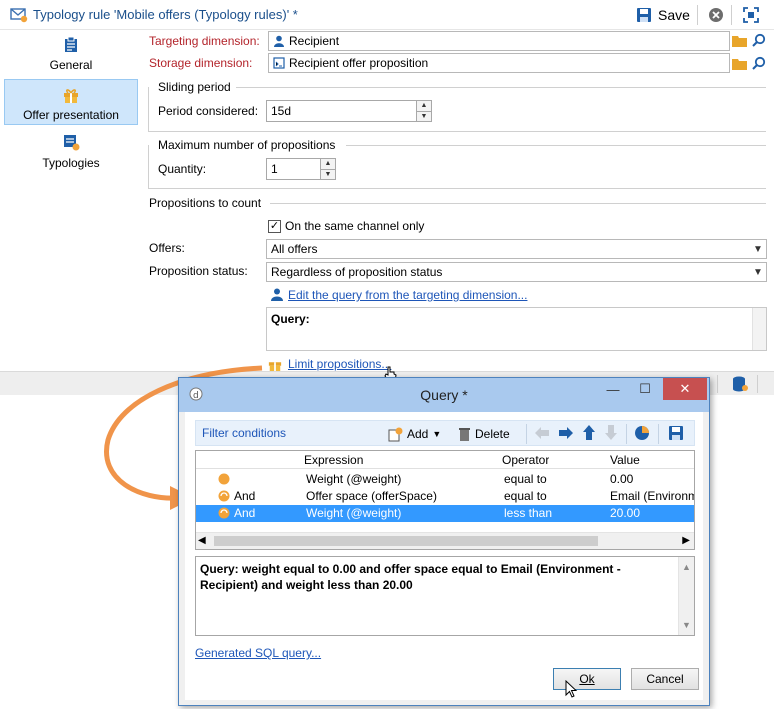  What do you see at coordinates (716, 15) in the screenshot?
I see `close-rule-icon` at bounding box center [716, 15].